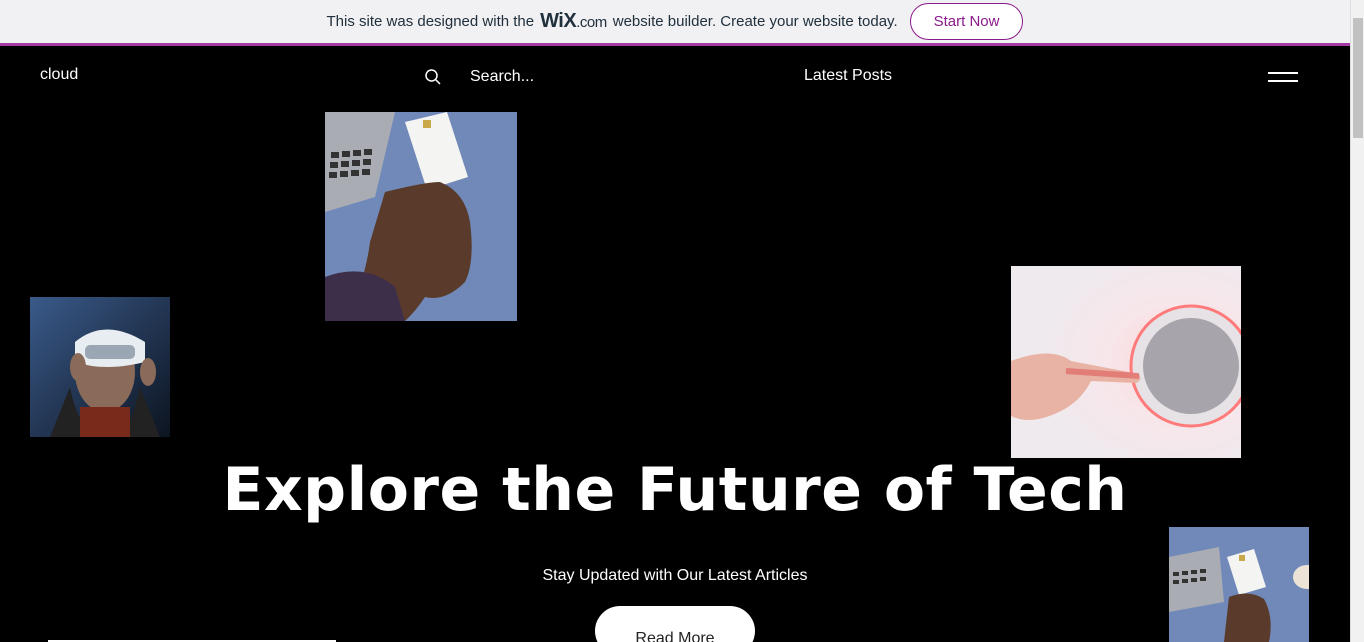 The image size is (1364, 642). Describe the element at coordinates (1358, 78) in the screenshot. I see `scrollbar-thumb` at that location.